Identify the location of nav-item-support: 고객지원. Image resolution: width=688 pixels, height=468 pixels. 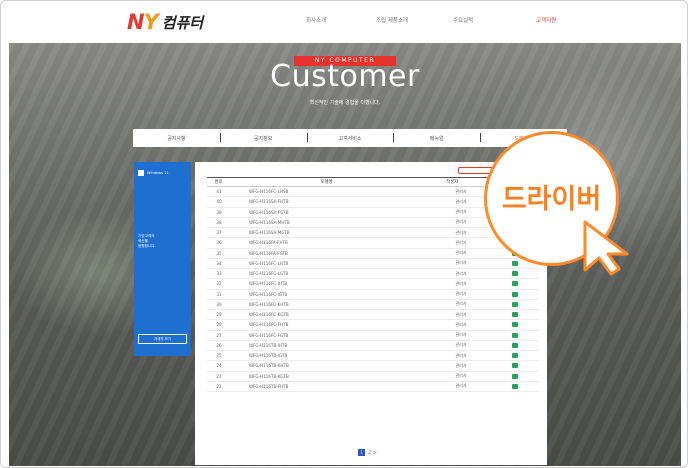
(546, 20).